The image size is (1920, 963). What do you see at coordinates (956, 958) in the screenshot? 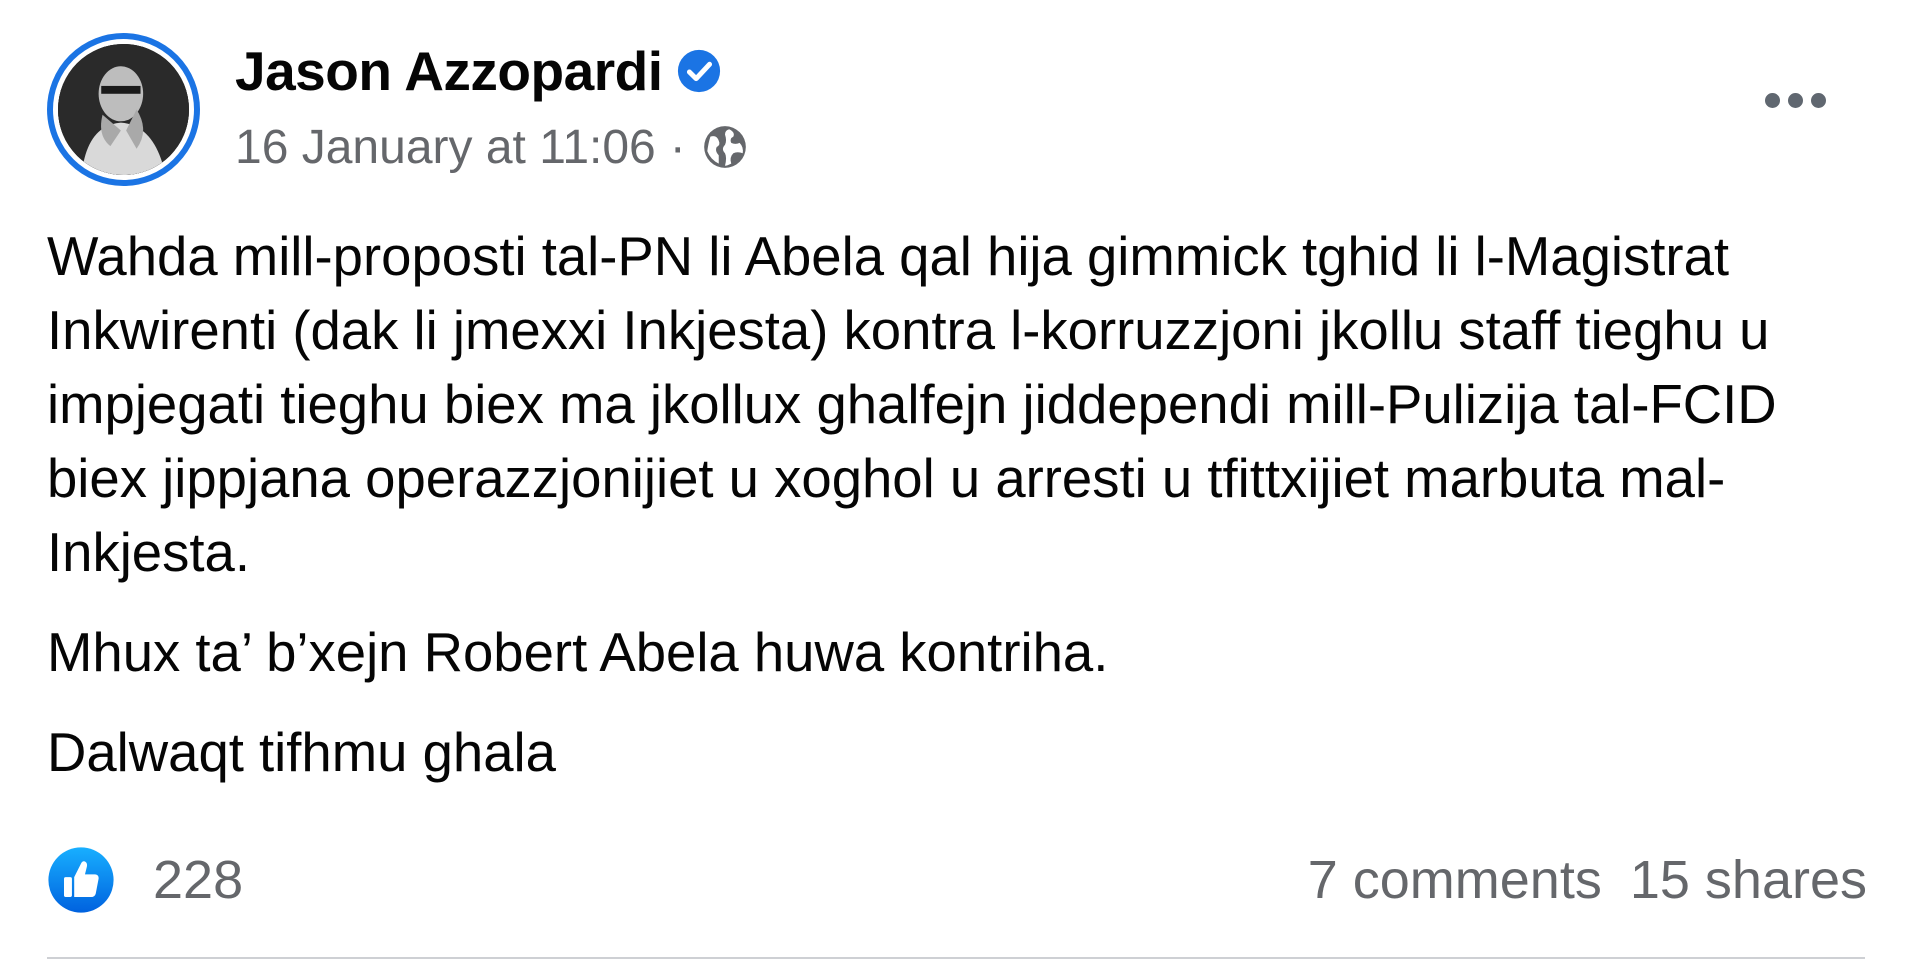
I see `divider` at bounding box center [956, 958].